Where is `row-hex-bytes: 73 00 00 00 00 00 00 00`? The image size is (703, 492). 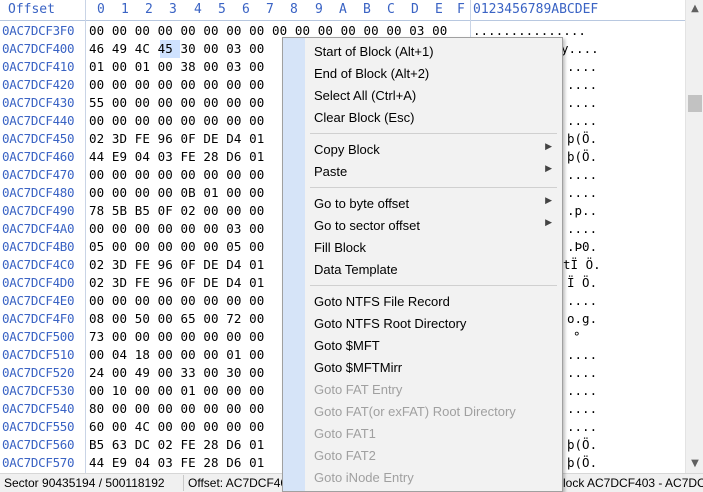 row-hex-bytes: 73 00 00 00 00 00 00 00 is located at coordinates (176, 336).